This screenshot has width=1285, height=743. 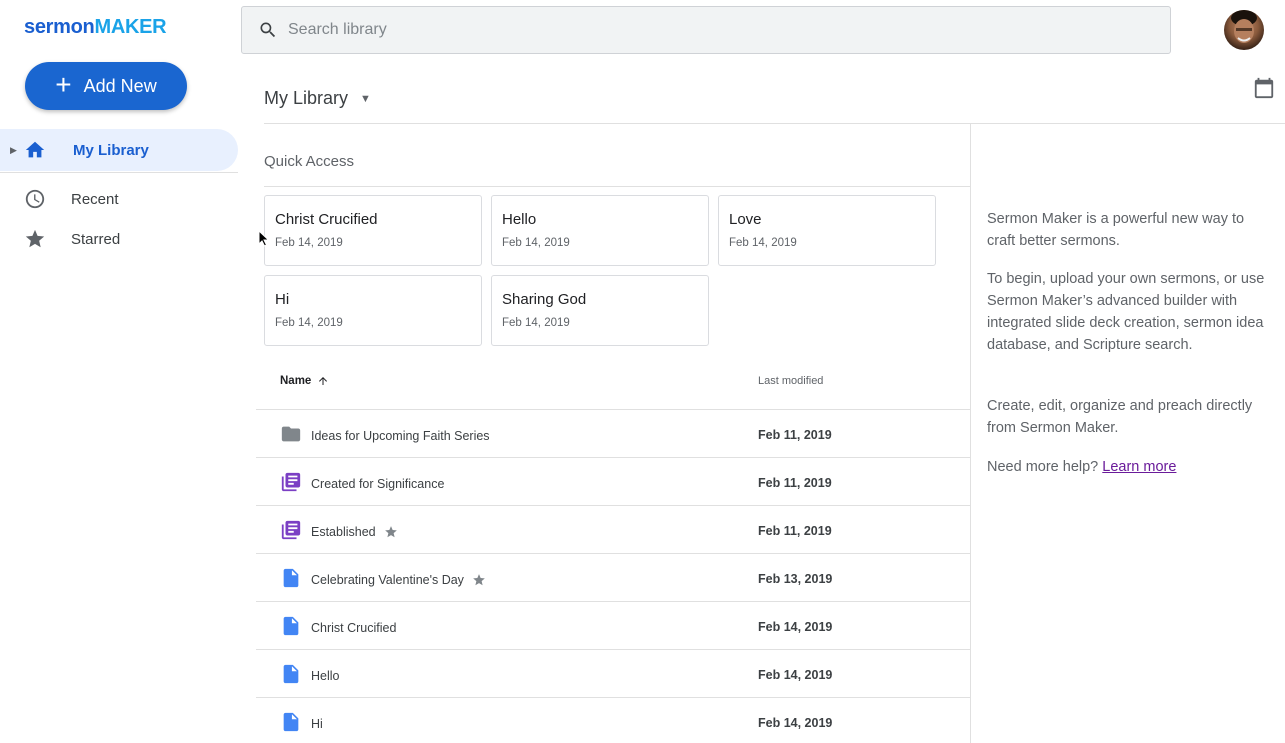 What do you see at coordinates (613, 720) in the screenshot?
I see `table-row: Hi Feb 14, 2019` at bounding box center [613, 720].